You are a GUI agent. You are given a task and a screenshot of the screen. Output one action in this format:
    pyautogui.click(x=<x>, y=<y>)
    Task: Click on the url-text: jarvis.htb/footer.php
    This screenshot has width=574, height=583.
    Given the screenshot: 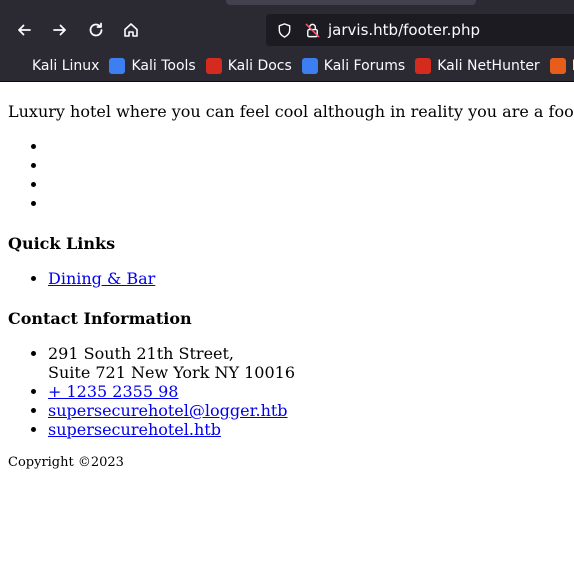 What is the action you would take?
    pyautogui.click(x=404, y=30)
    